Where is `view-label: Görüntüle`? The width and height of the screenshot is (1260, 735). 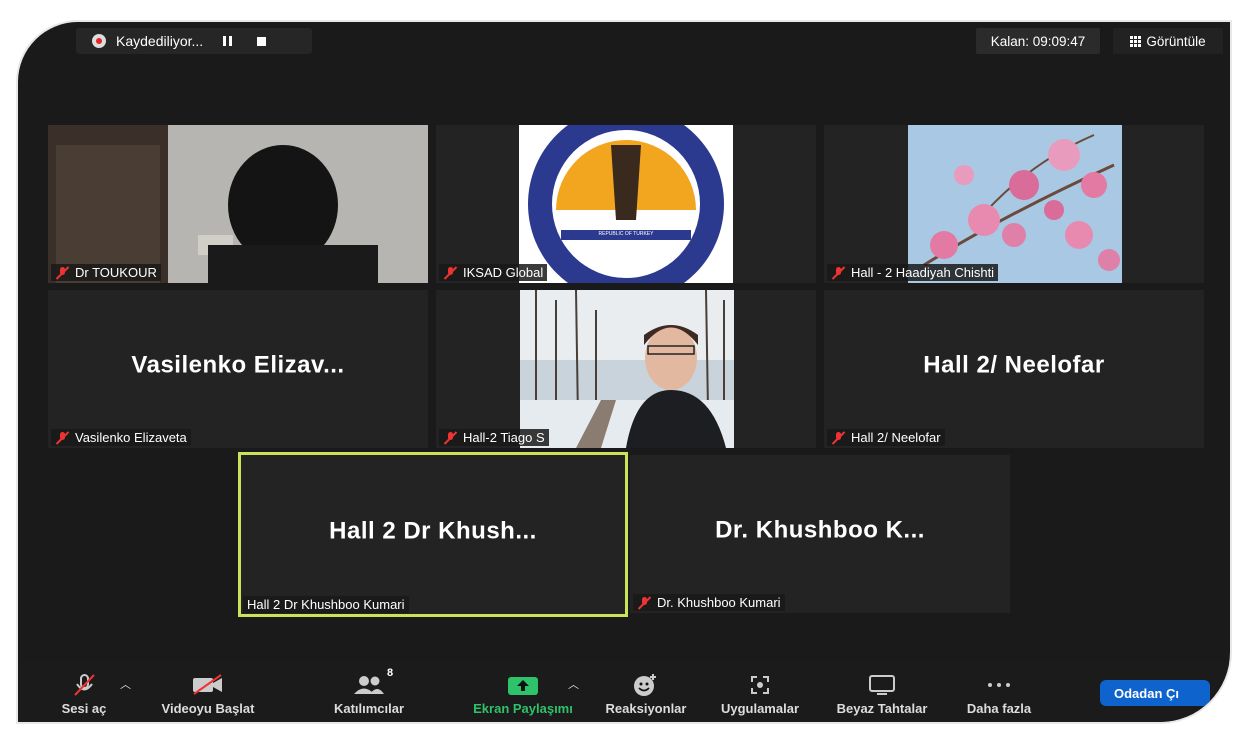 view-label: Görüntüle is located at coordinates (1176, 41).